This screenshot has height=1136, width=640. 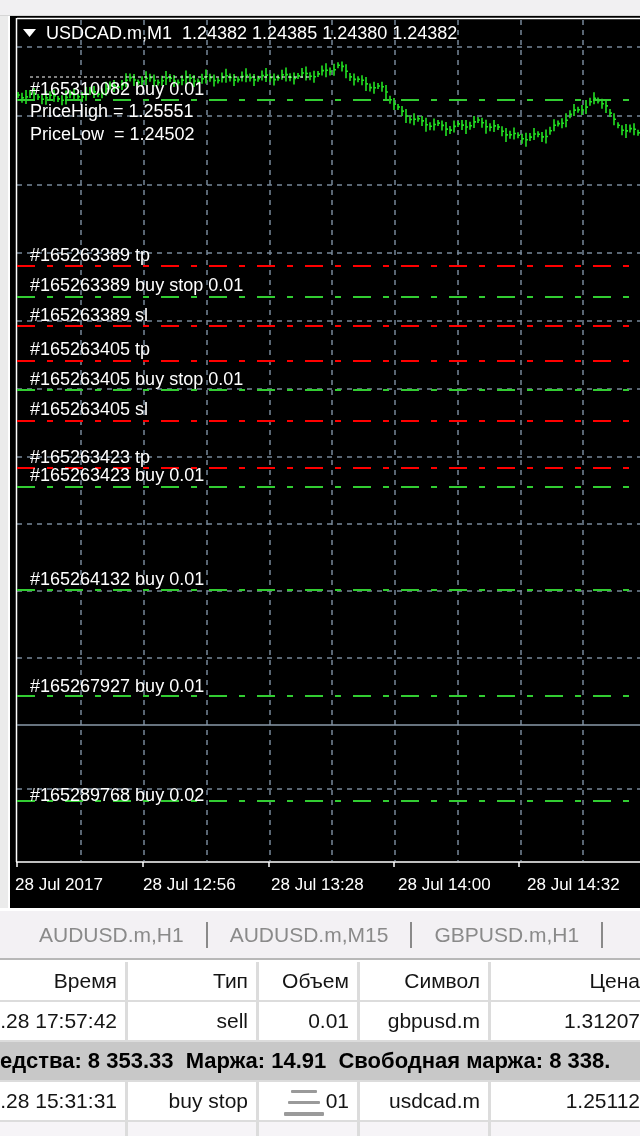 What do you see at coordinates (565, 1021) in the screenshot?
I see `table-cell: 1.31207` at bounding box center [565, 1021].